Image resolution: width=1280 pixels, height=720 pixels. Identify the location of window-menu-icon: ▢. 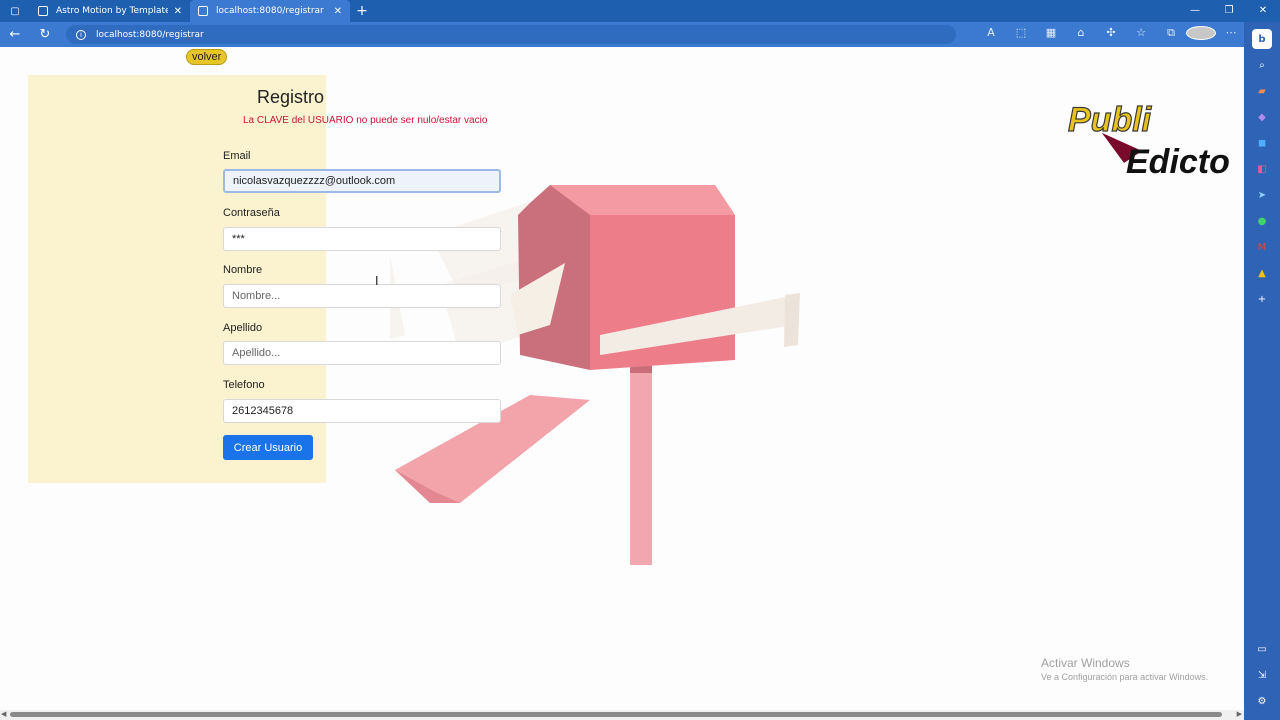
(15, 11).